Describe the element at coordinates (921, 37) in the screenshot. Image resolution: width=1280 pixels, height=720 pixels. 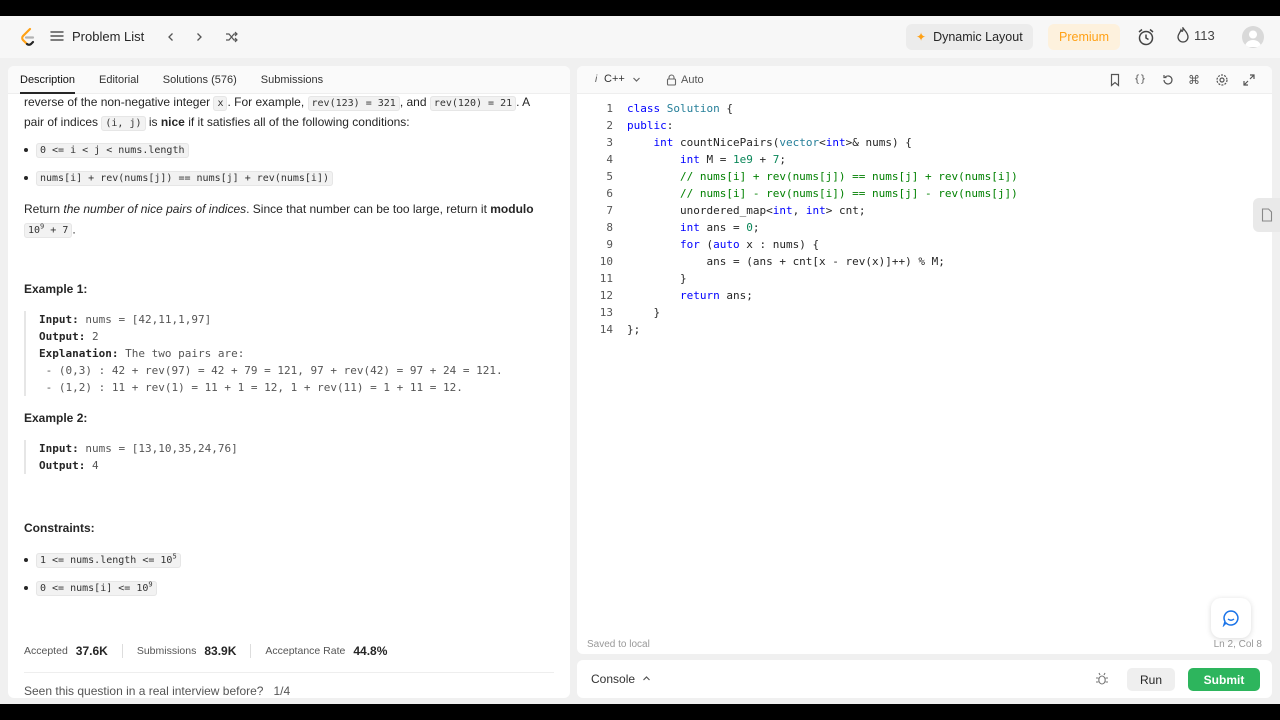
I see `sparkle-icon: ✦` at that location.